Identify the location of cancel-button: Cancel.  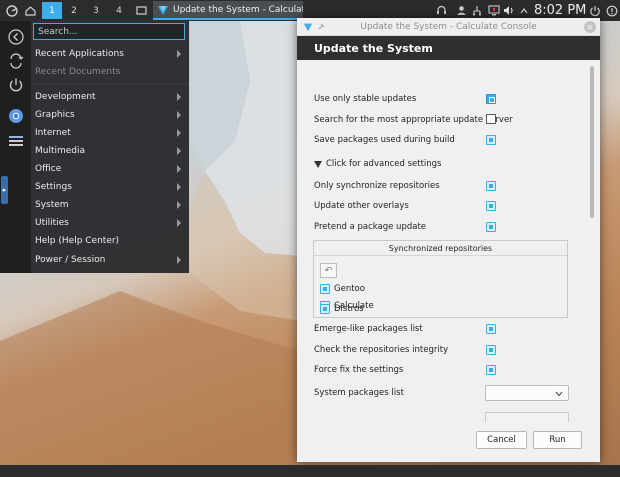
(501, 440).